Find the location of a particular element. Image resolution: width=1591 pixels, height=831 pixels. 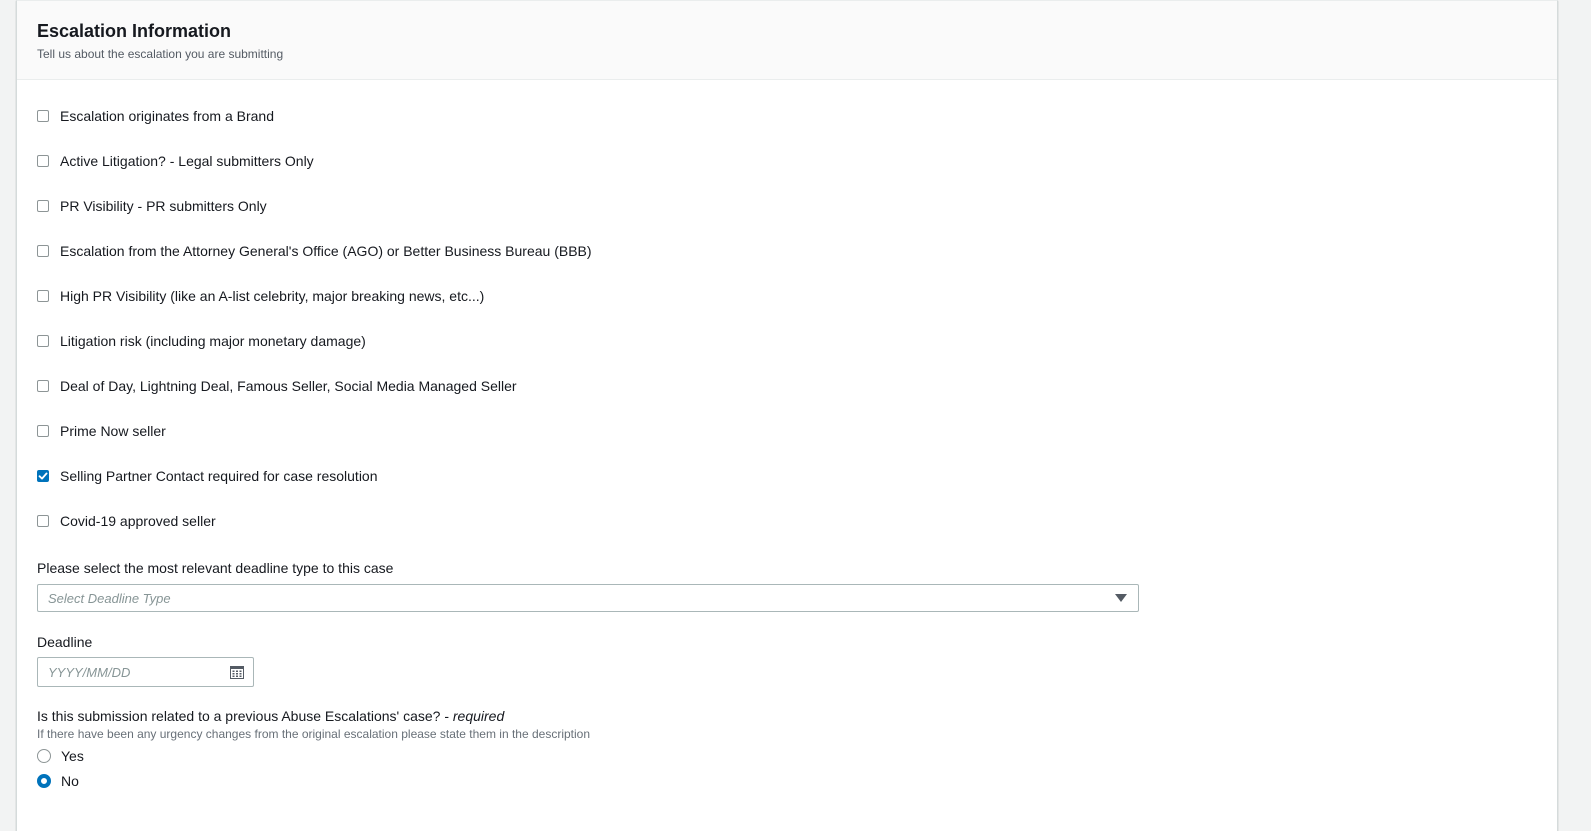

calendar-icon is located at coordinates (237, 672).